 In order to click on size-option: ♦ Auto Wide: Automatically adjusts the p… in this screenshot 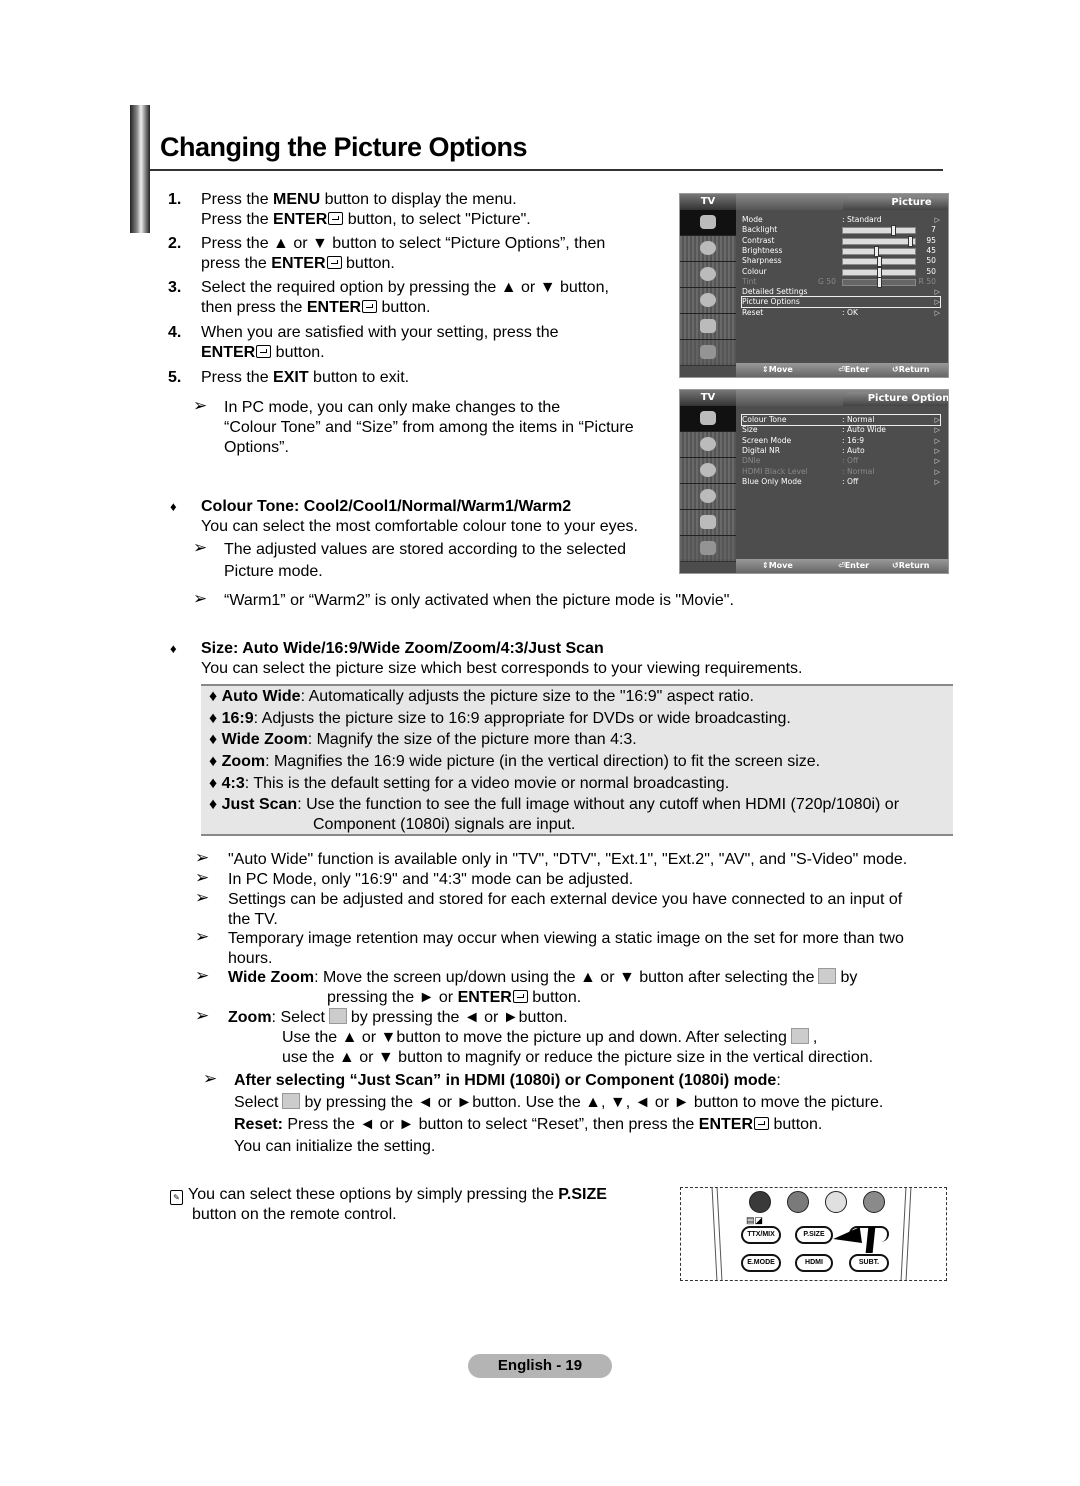, I will do `click(481, 696)`.